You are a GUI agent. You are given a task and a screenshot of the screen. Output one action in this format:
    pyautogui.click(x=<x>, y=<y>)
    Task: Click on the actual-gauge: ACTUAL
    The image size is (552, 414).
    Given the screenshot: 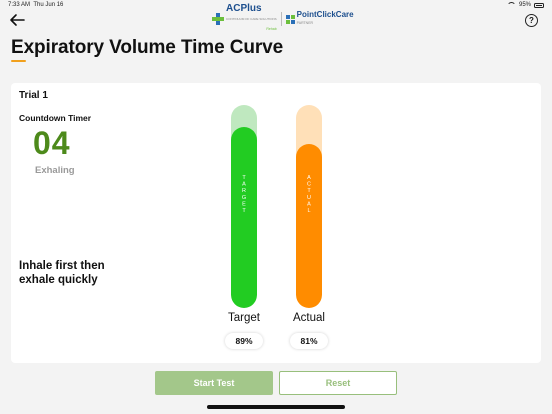 What is the action you would take?
    pyautogui.click(x=309, y=206)
    